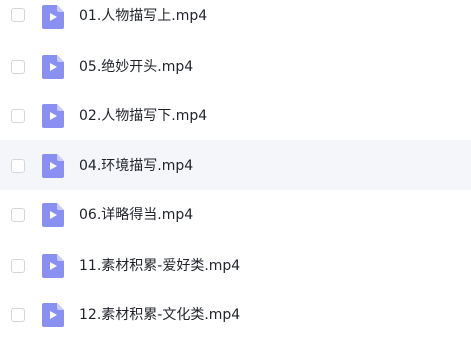 This screenshot has height=340, width=471. What do you see at coordinates (159, 266) in the screenshot?
I see `file-name: 11.素材积累-爱好类.mp4` at bounding box center [159, 266].